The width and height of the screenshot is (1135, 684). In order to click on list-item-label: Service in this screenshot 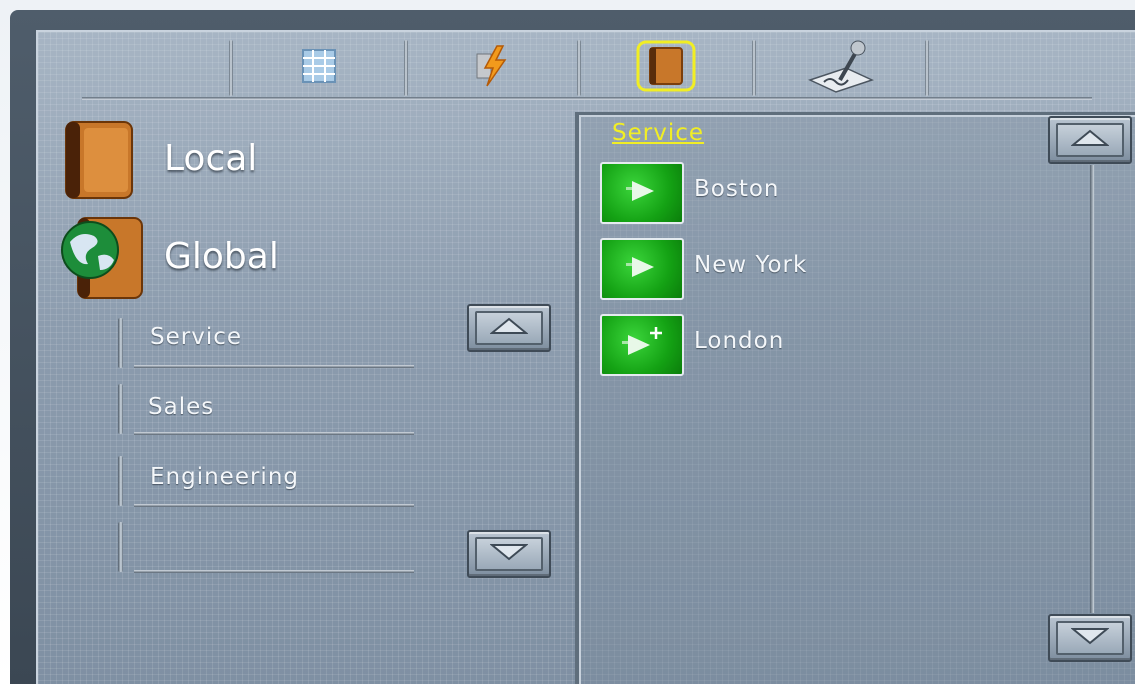, I will do `click(196, 337)`.